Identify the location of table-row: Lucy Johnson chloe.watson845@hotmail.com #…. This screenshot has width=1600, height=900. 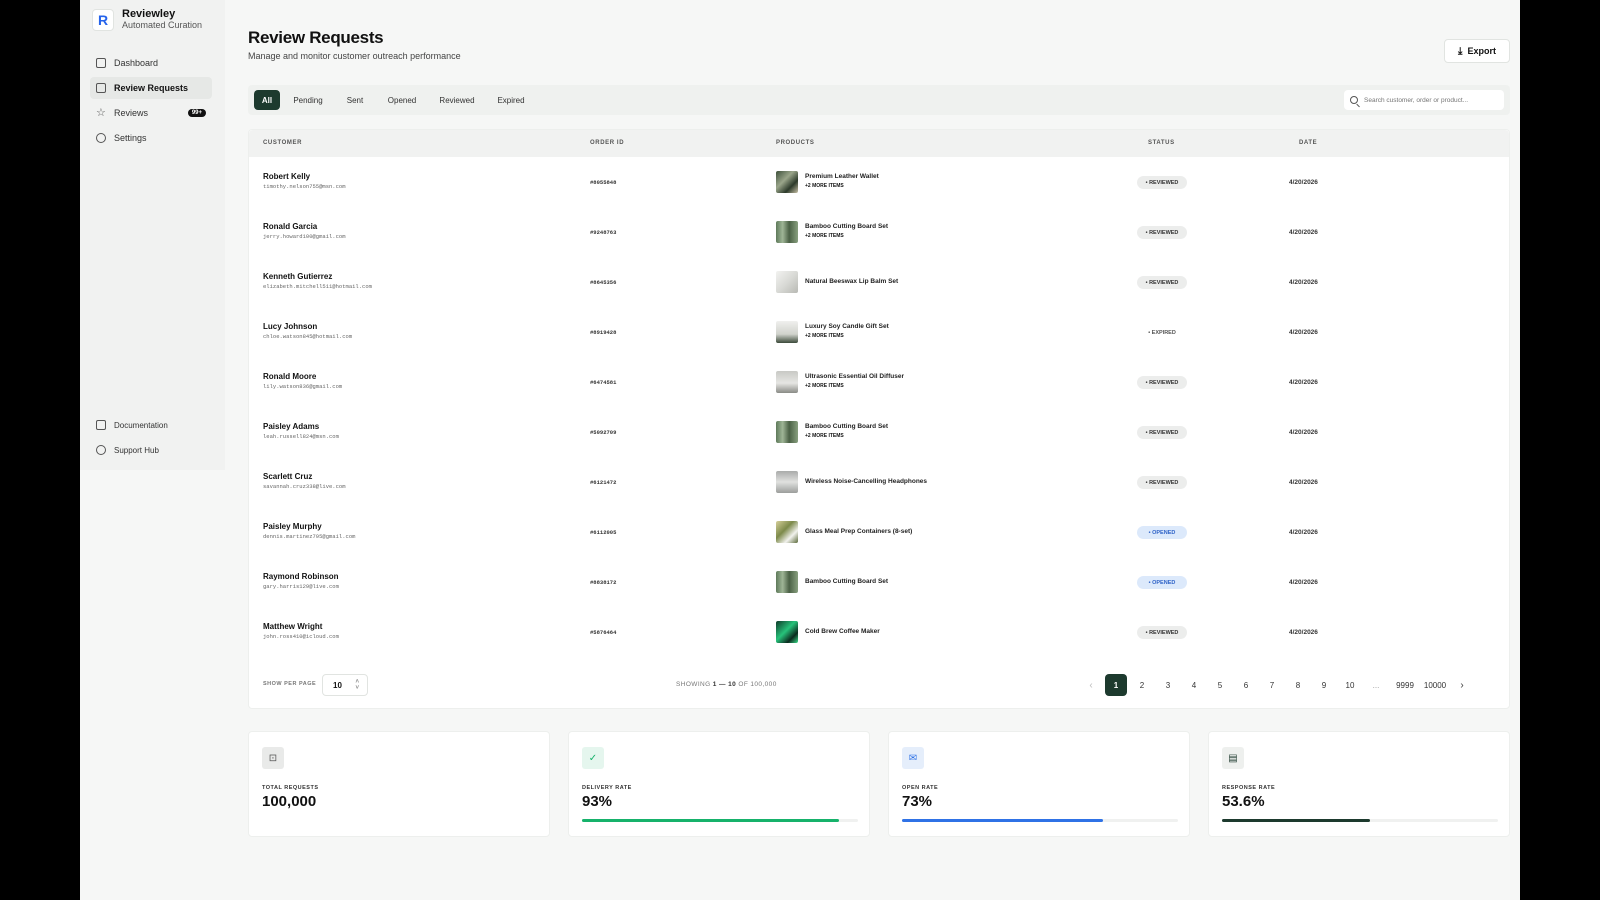
(879, 332).